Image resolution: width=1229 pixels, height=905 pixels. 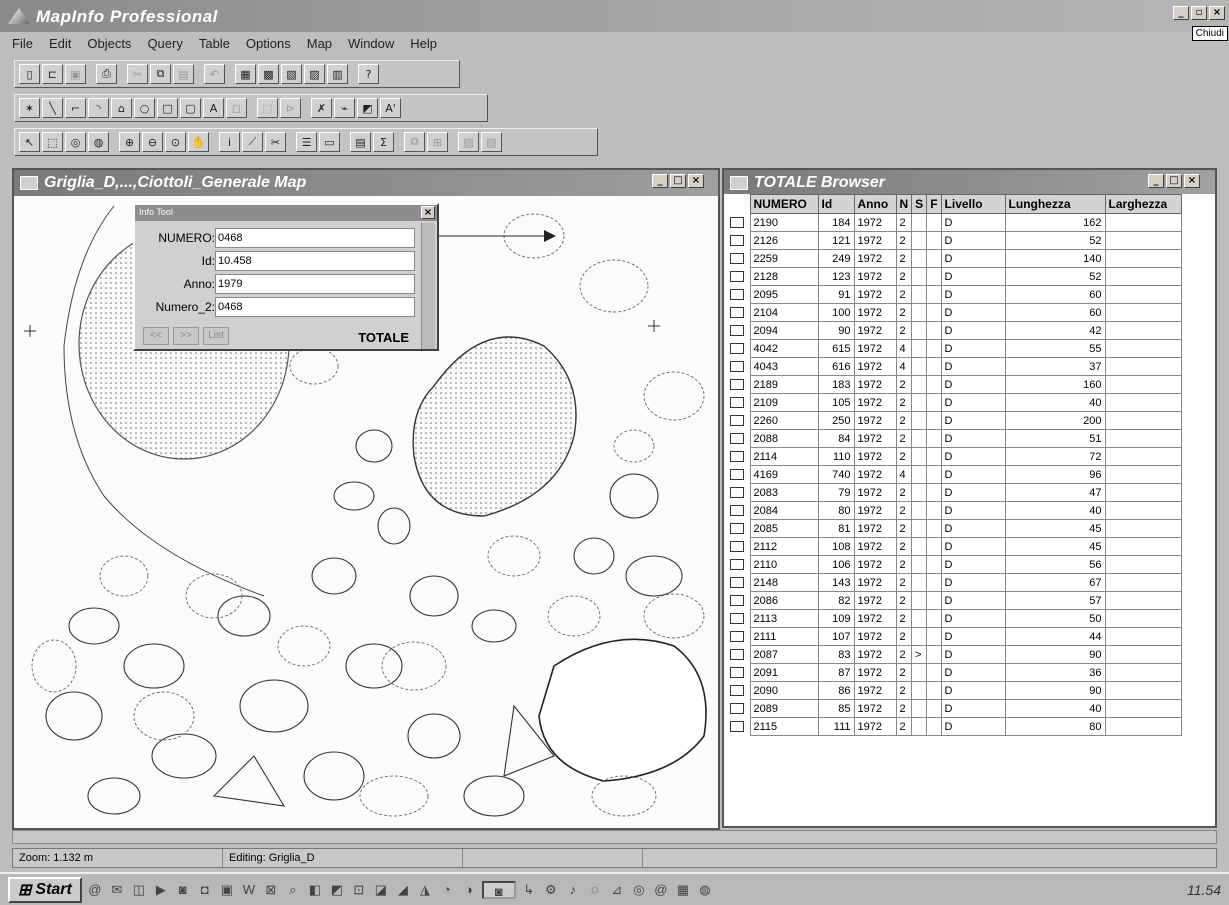 I want to click on cell-id: 105, so click(x=836, y=402).